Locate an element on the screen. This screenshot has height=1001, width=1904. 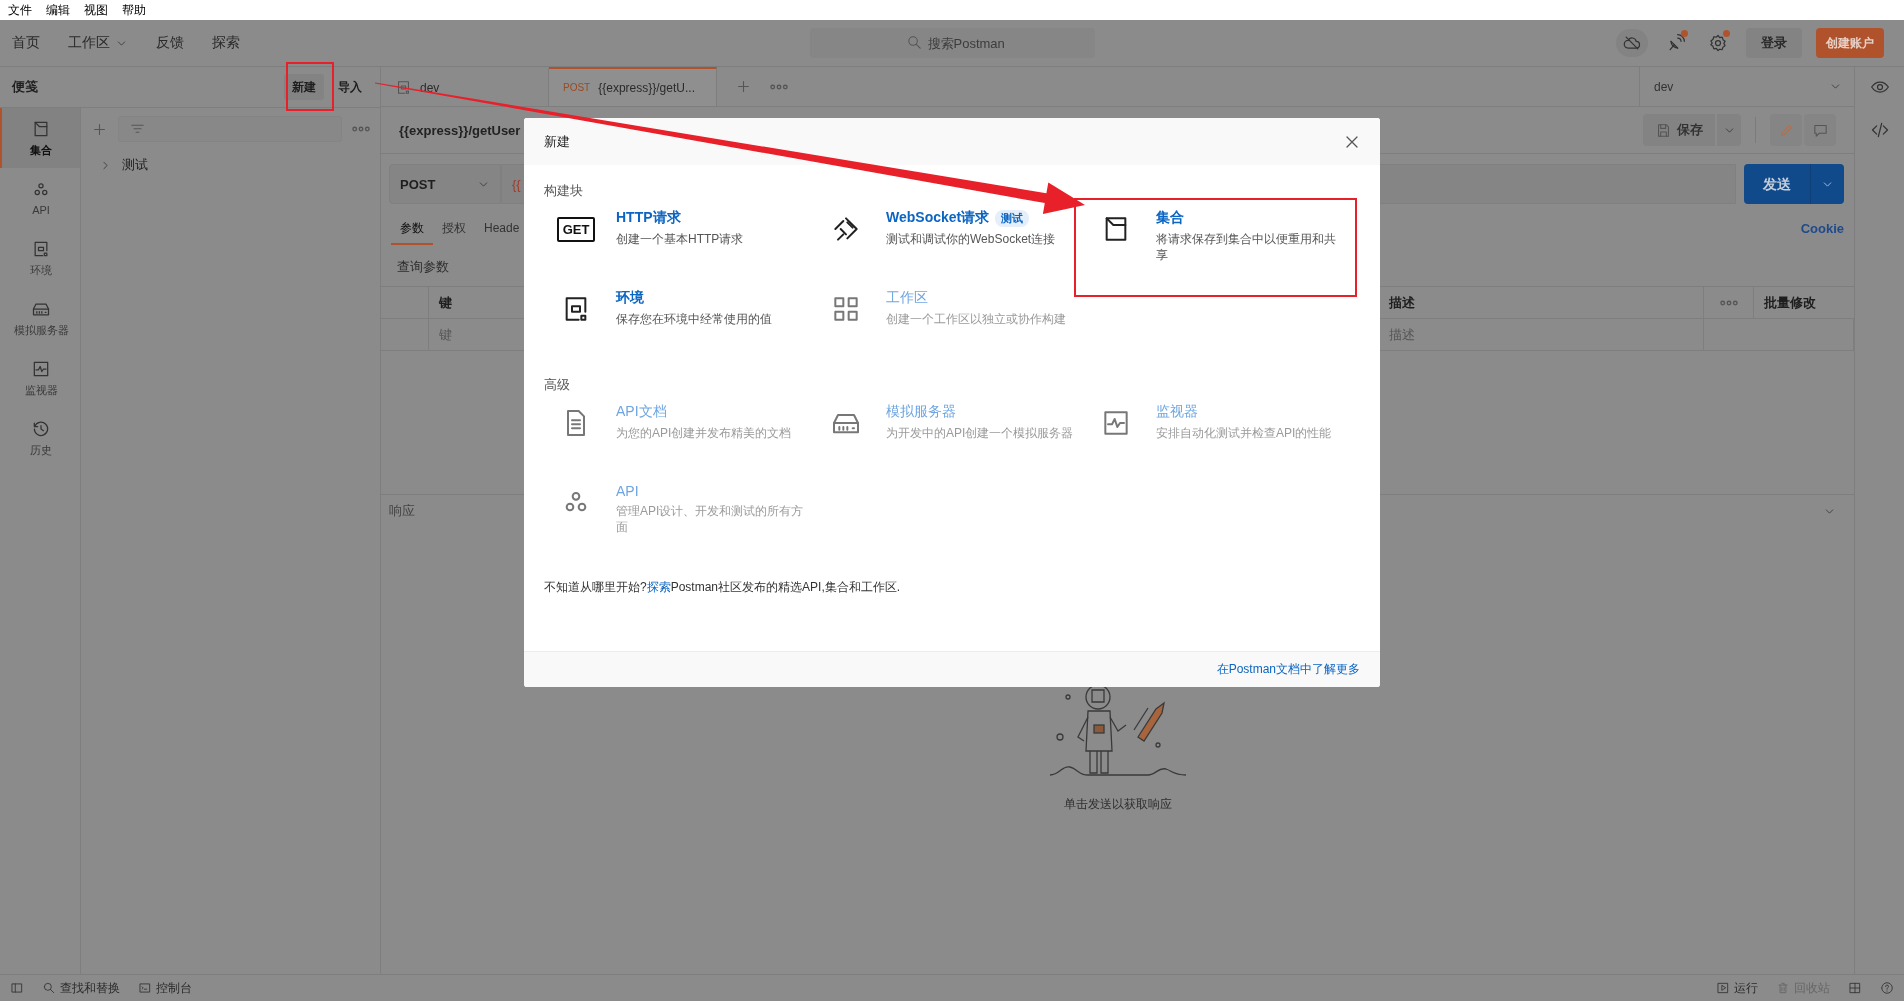
option-title: 监视器 is located at coordinates (1177, 412).